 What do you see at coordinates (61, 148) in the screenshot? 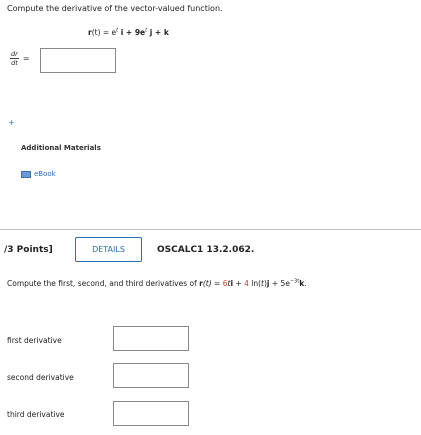
I see `additional-materials-heading: Additional Materials` at bounding box center [61, 148].